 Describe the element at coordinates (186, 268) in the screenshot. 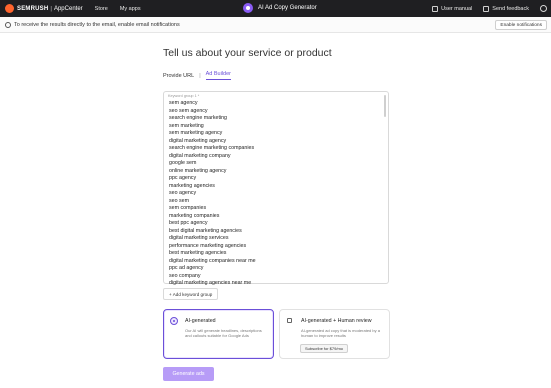

I see `keyword-item: ppc ad agency` at that location.